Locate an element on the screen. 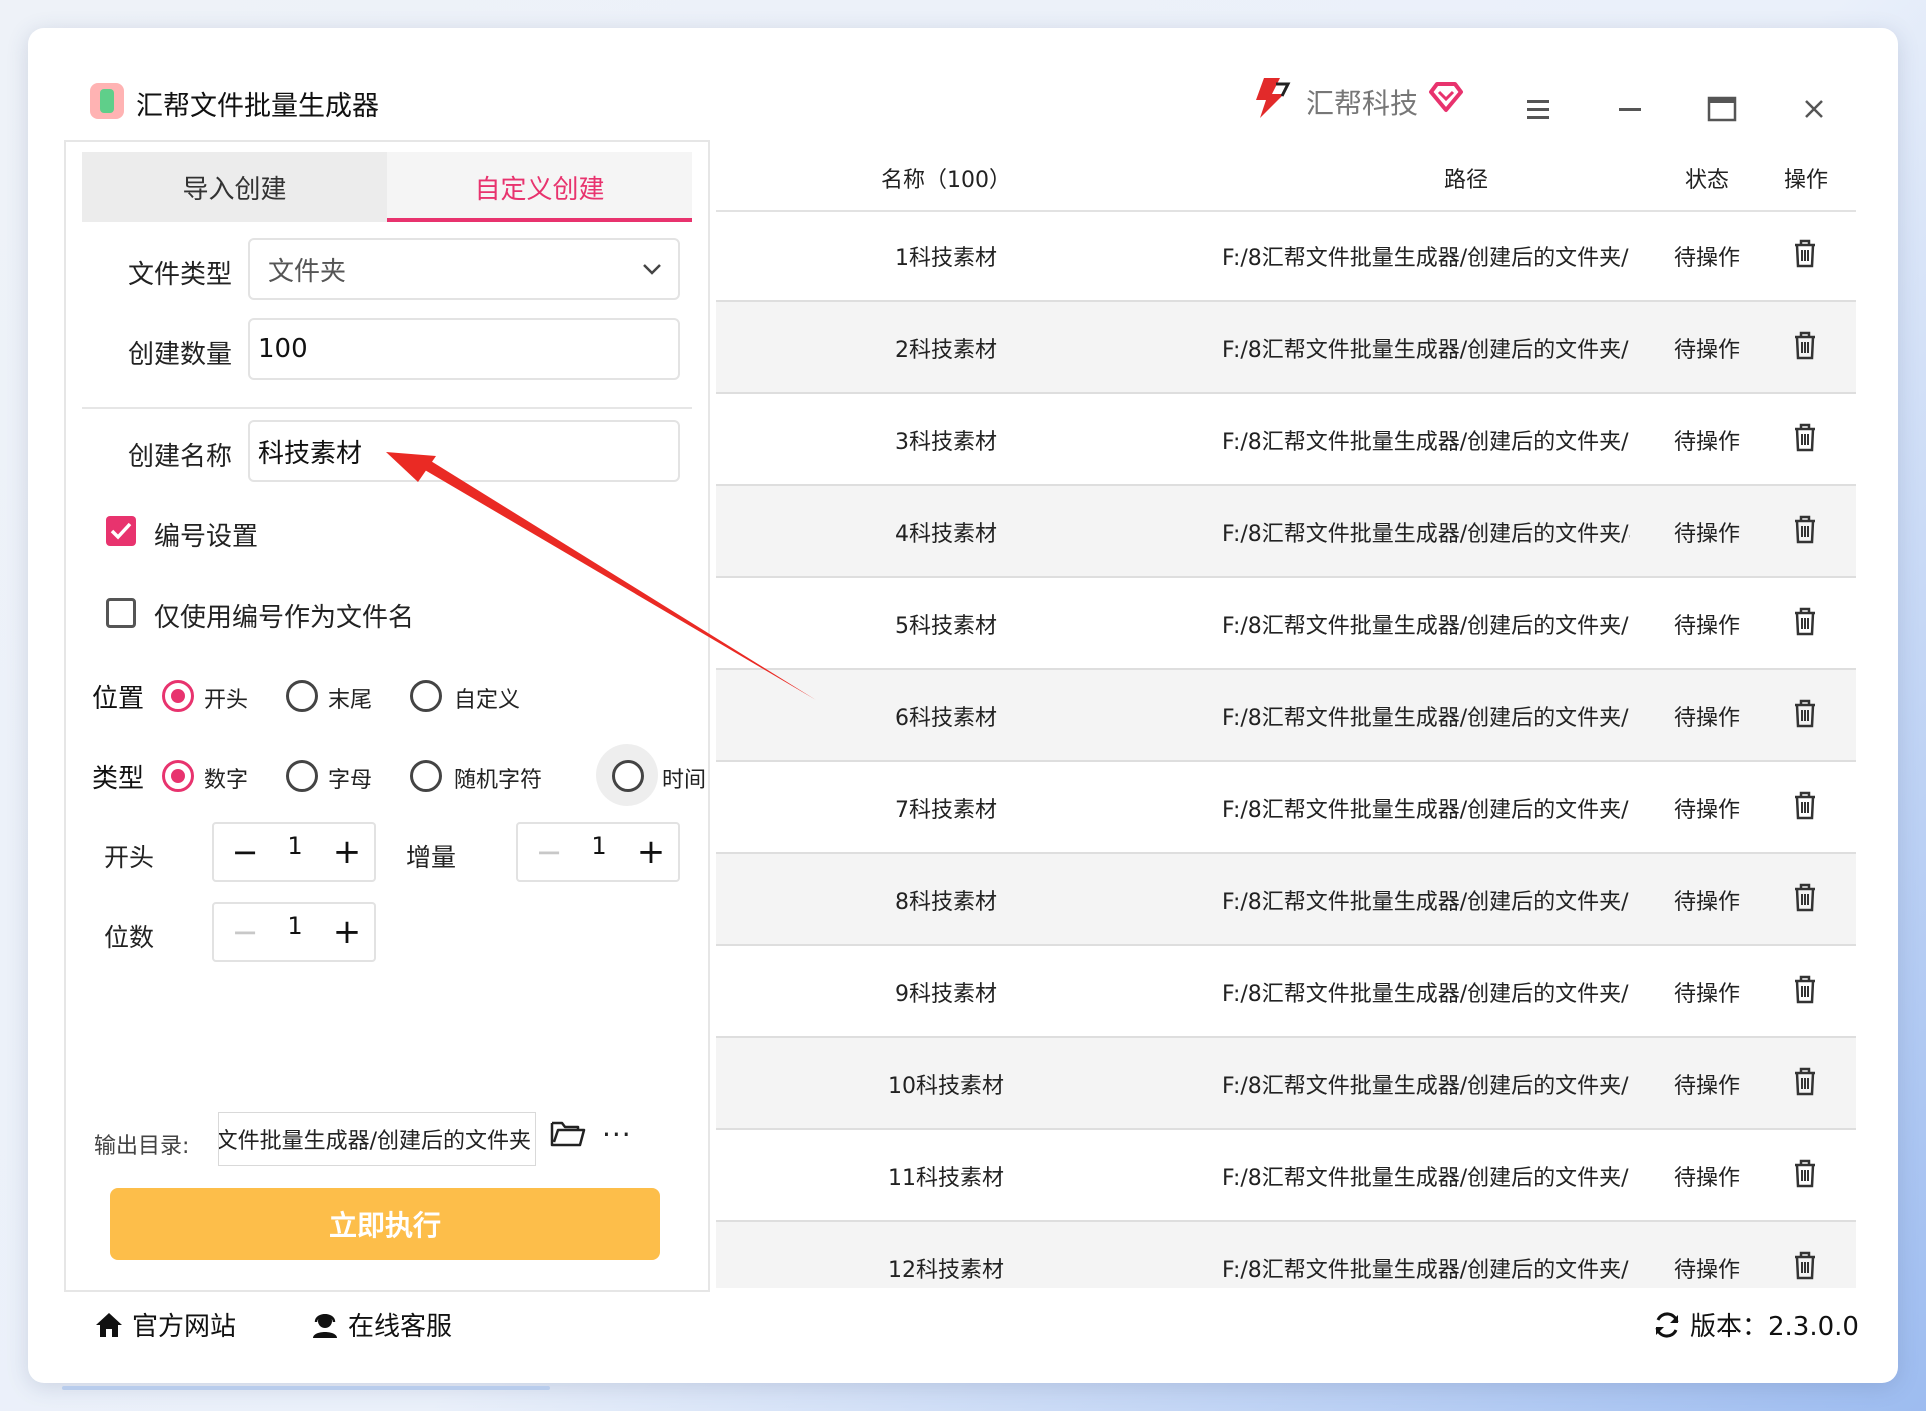 Image resolution: width=1926 pixels, height=1411 pixels. radio-type-letter is located at coordinates (302, 776).